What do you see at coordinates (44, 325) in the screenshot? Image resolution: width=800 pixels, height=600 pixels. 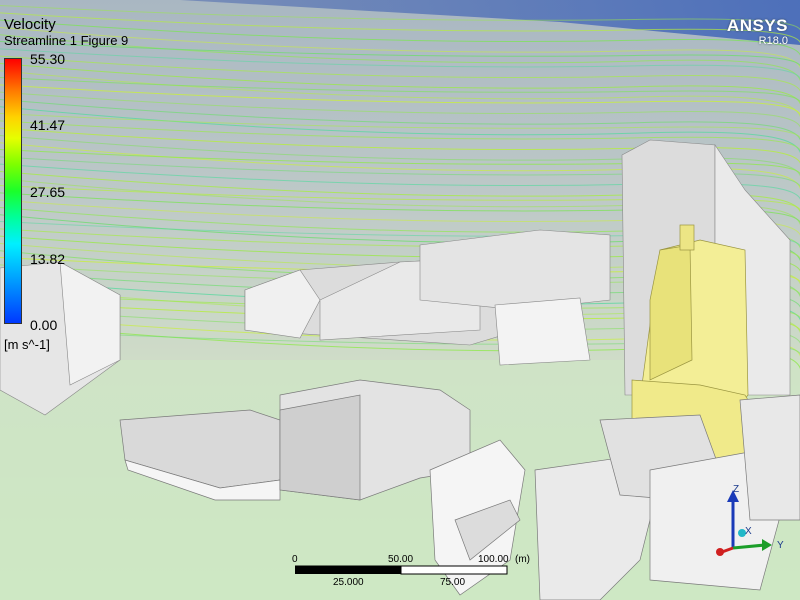 I see `legend-tick-min: 0.00` at bounding box center [44, 325].